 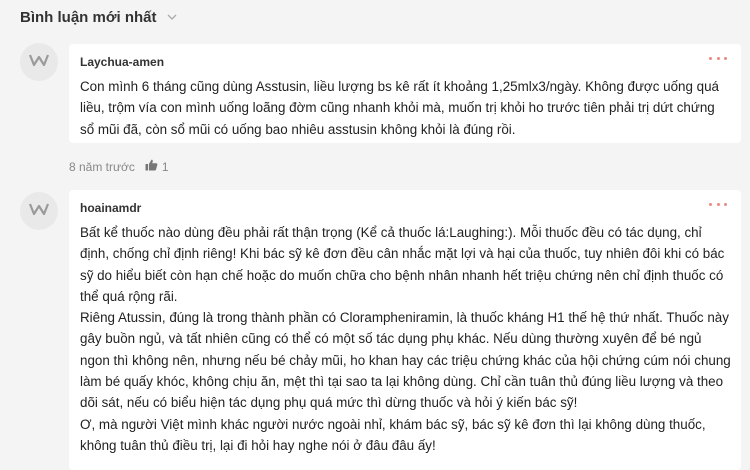 I want to click on comment-author: Laychua-amen, so click(x=405, y=62).